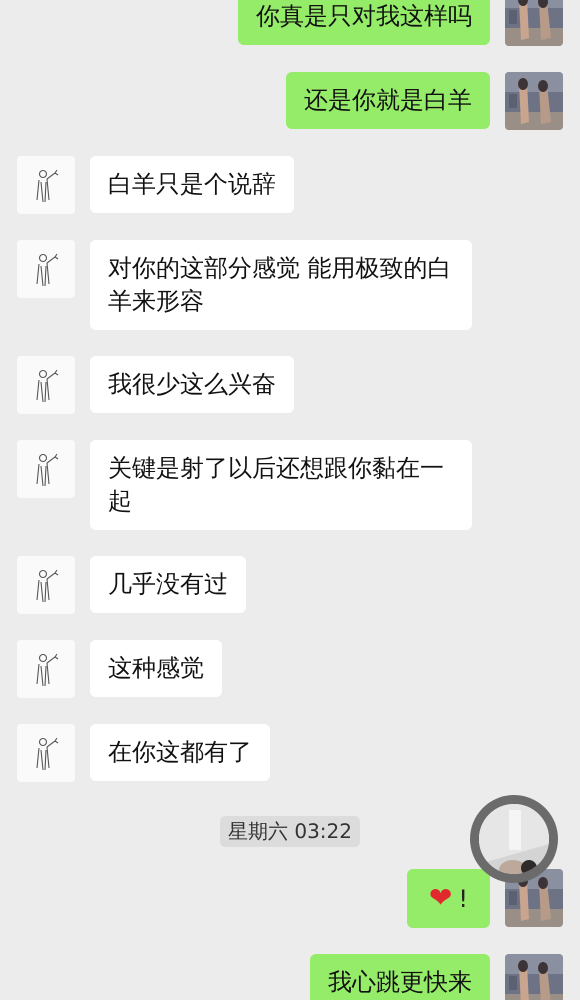 This screenshot has height=1000, width=580. Describe the element at coordinates (388, 100) in the screenshot. I see `message-bubble: 还是你就是白羊` at that location.